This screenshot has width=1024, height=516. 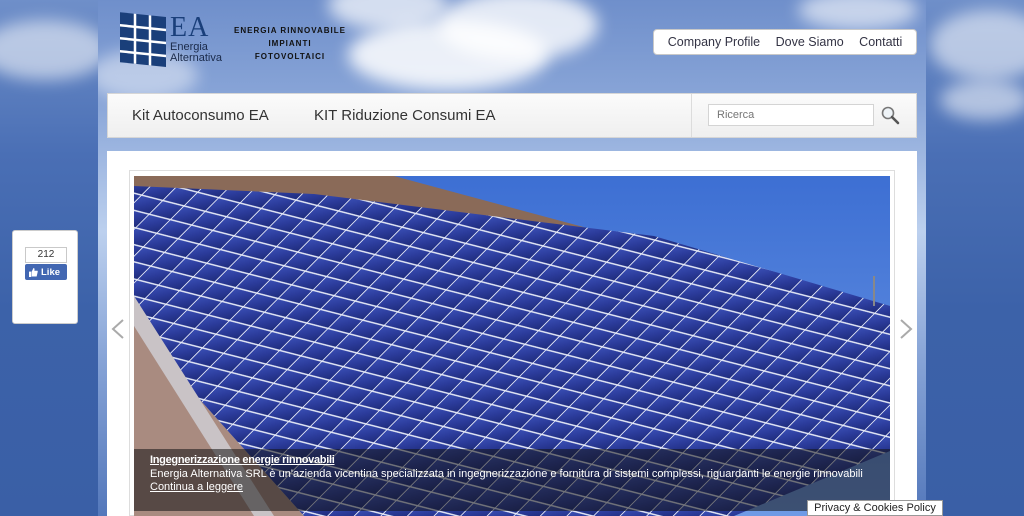 I want to click on privacy-cookies-button: Privacy & Cookies Policy, so click(x=875, y=508).